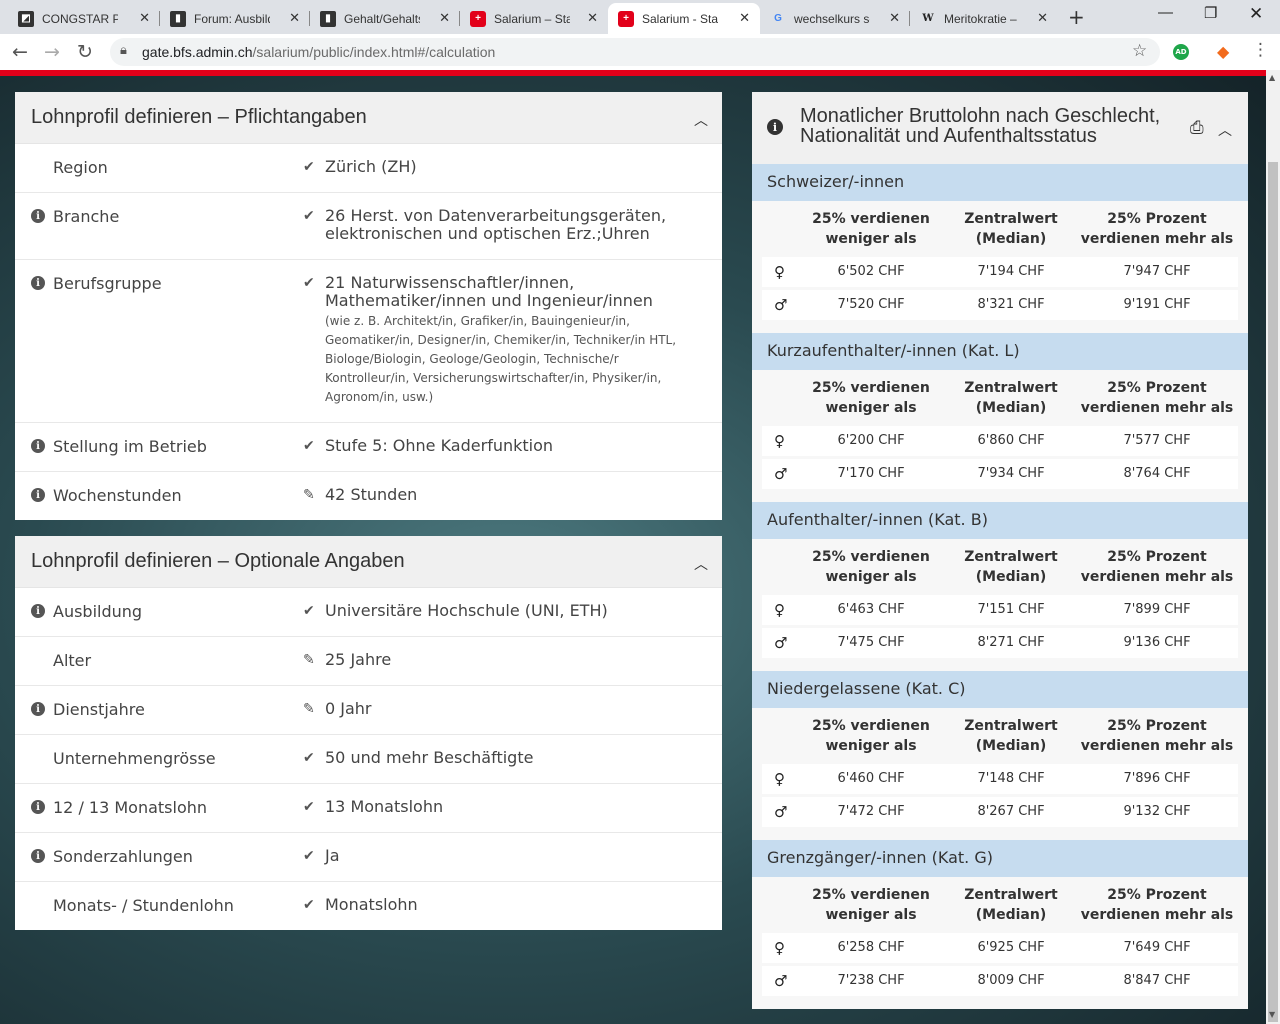 Image resolution: width=1280 pixels, height=1024 pixels. I want to click on new-tab-icon: +, so click(1076, 17).